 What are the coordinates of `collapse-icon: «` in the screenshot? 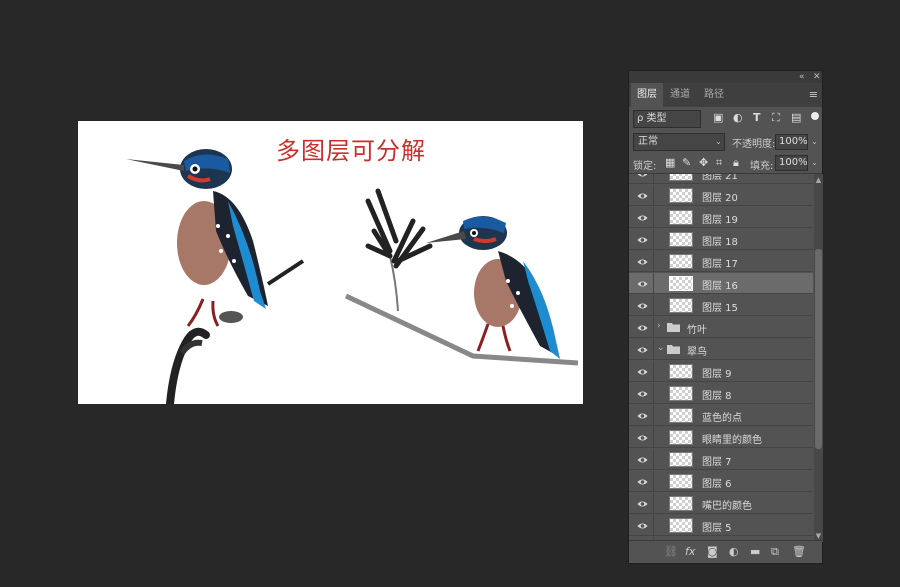 It's located at (802, 77).